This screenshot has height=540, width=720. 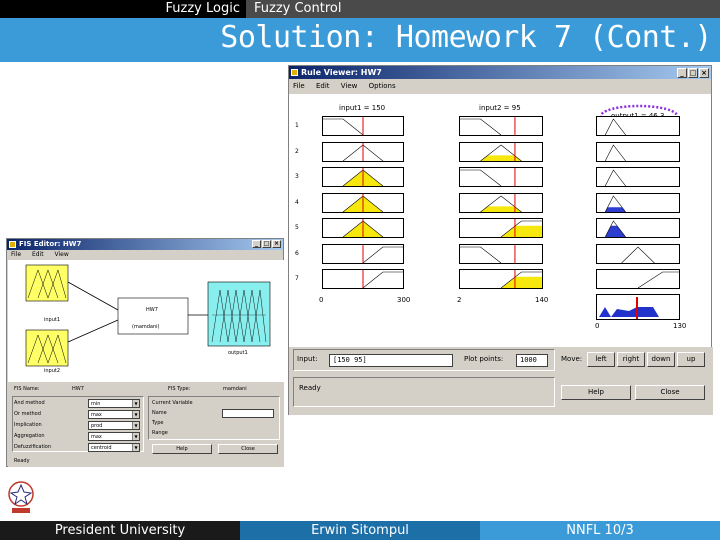 What do you see at coordinates (114, 403) in the screenshot?
I see `and-method-select: min ▼` at bounding box center [114, 403].